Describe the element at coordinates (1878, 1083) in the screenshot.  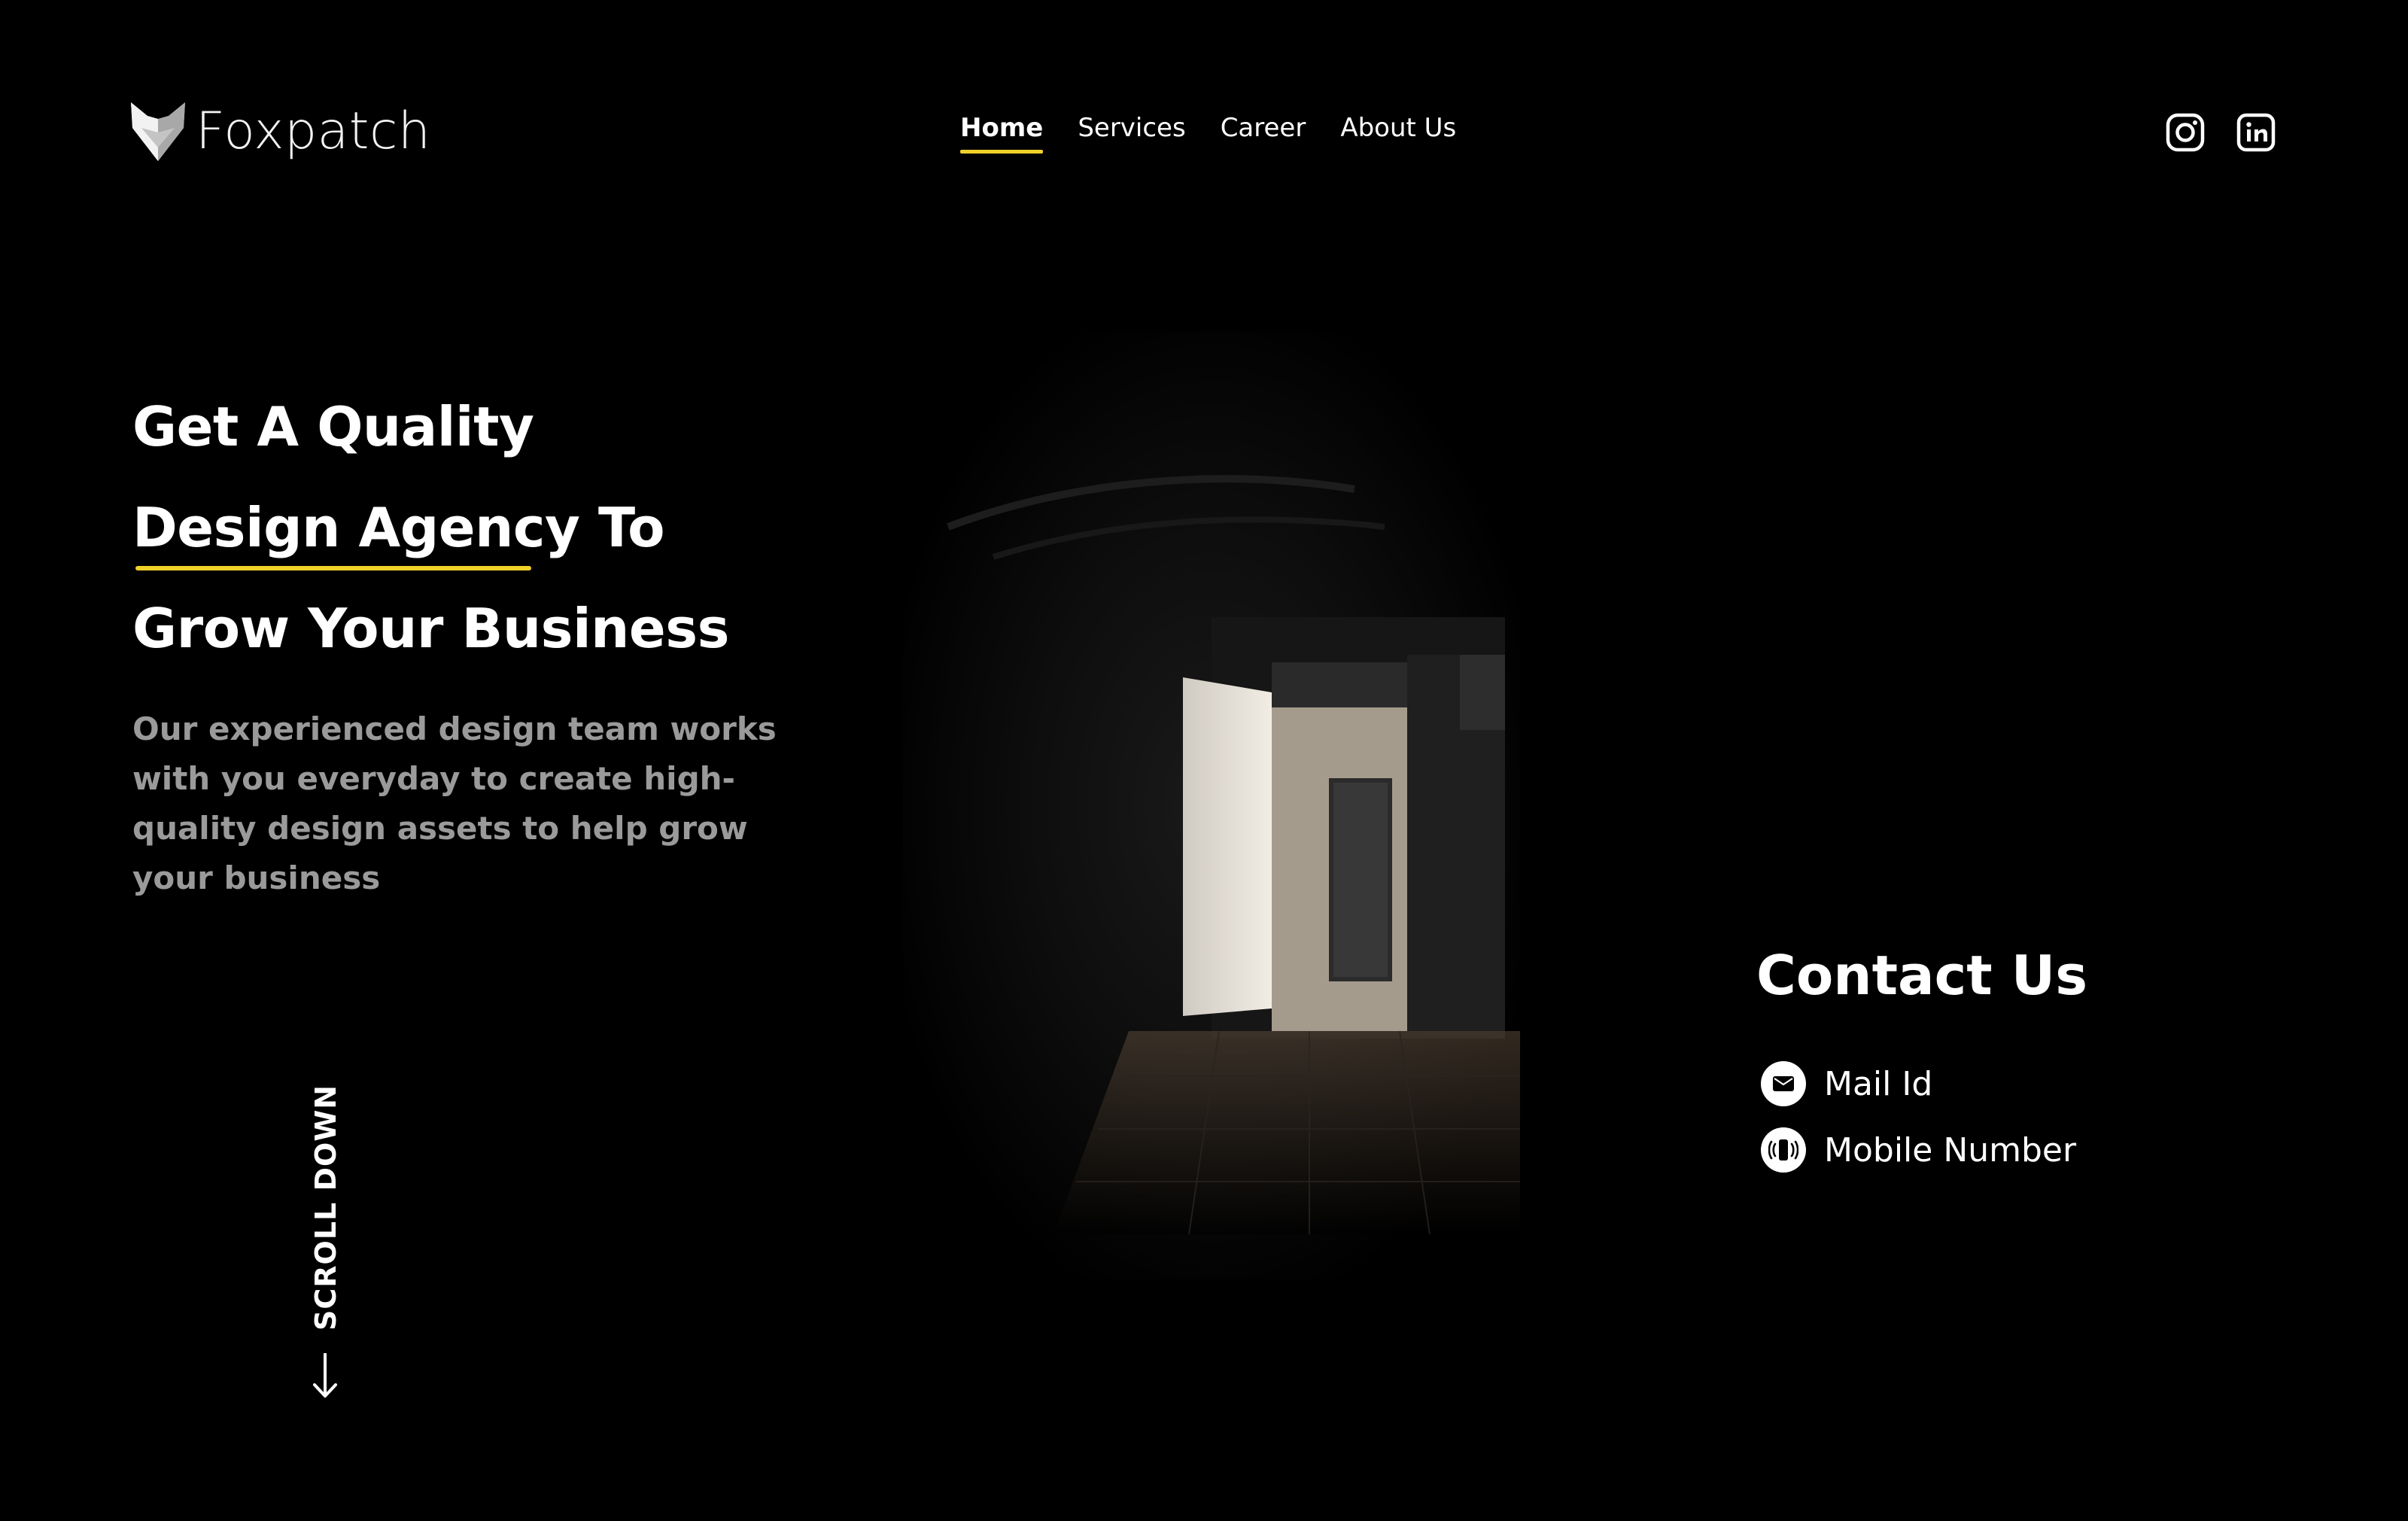
I see `mail-label: Mail Id` at that location.